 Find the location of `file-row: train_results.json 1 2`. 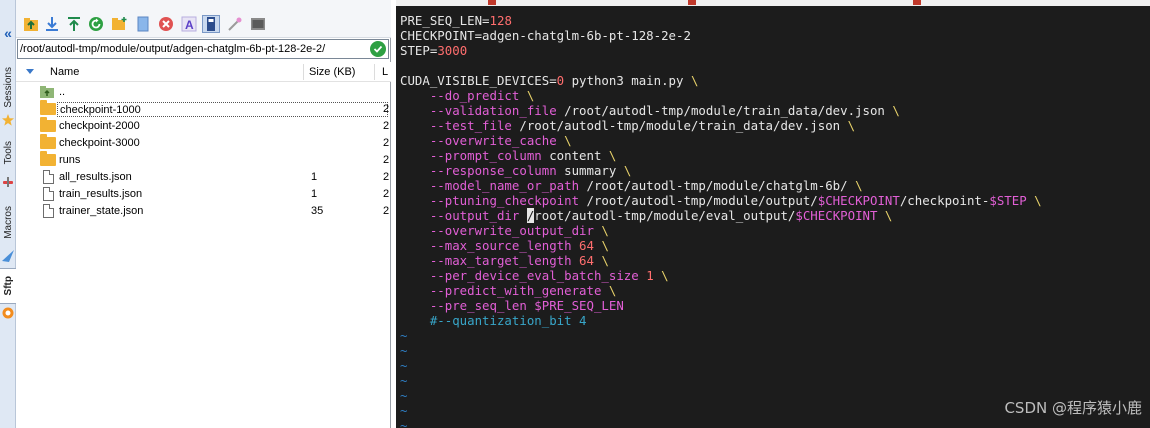

file-row: train_results.json 1 2 is located at coordinates (203, 194).